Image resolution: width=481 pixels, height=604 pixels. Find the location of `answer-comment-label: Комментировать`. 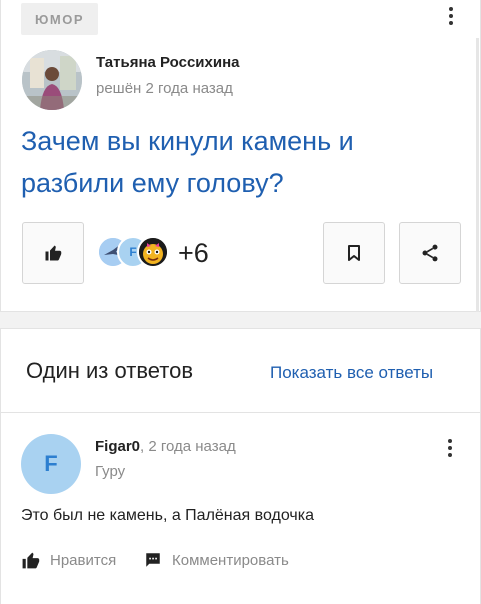

answer-comment-label: Комментировать is located at coordinates (230, 560).